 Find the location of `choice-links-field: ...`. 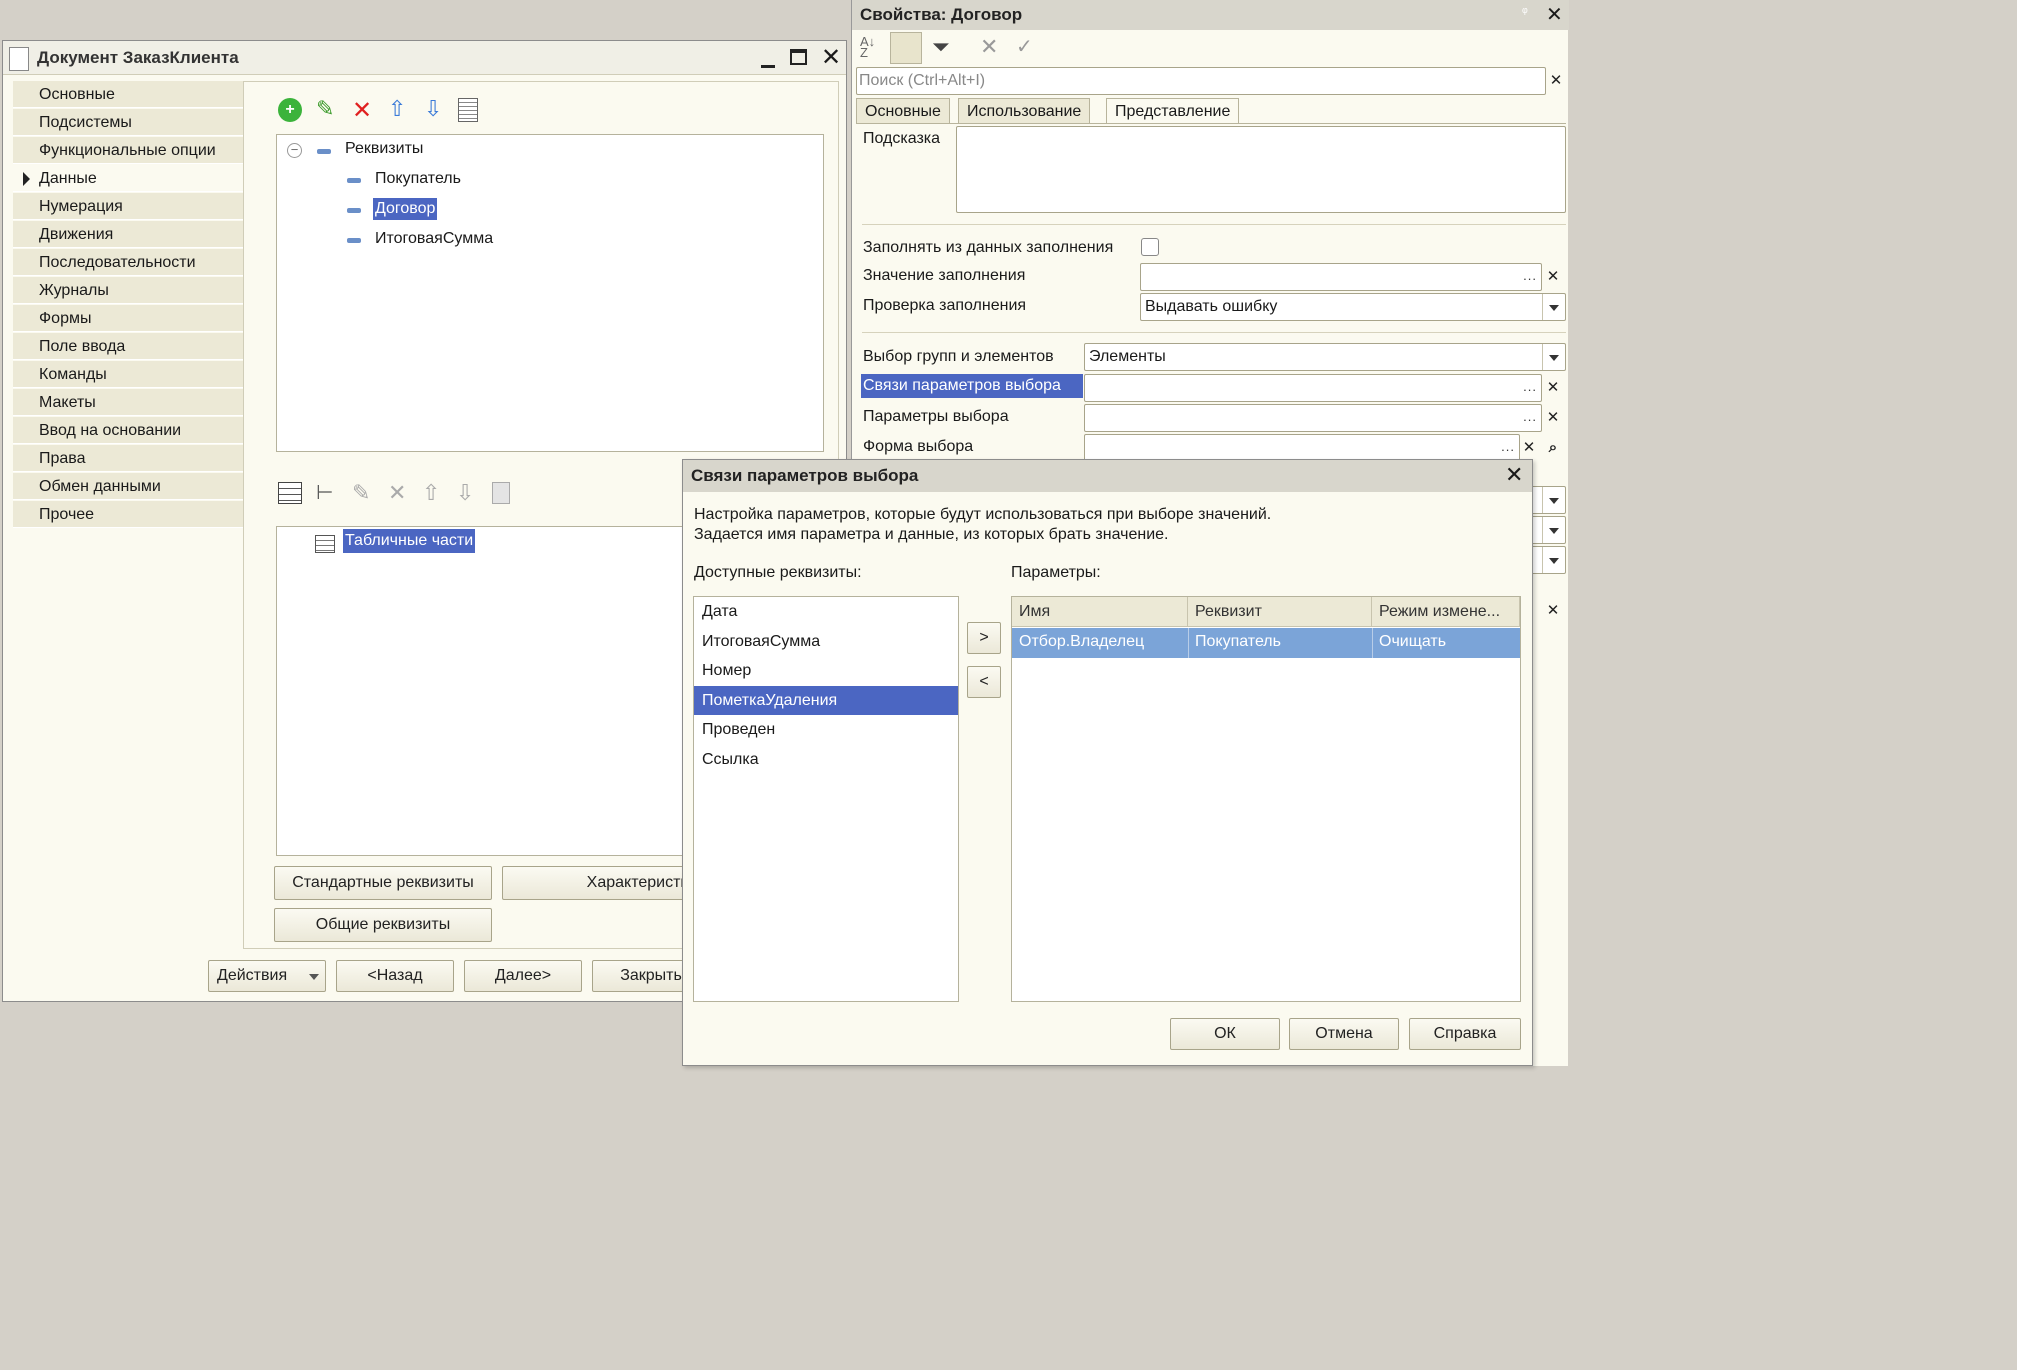

choice-links-field: ... is located at coordinates (1313, 388).